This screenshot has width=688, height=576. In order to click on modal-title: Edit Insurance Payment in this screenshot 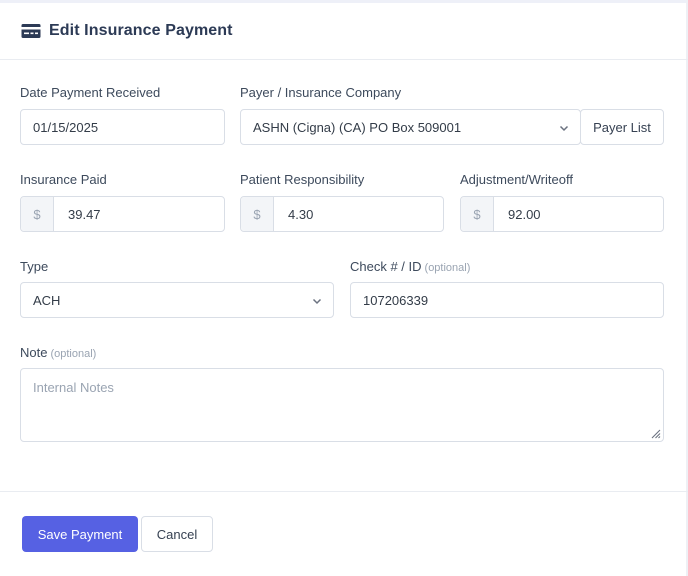, I will do `click(141, 30)`.